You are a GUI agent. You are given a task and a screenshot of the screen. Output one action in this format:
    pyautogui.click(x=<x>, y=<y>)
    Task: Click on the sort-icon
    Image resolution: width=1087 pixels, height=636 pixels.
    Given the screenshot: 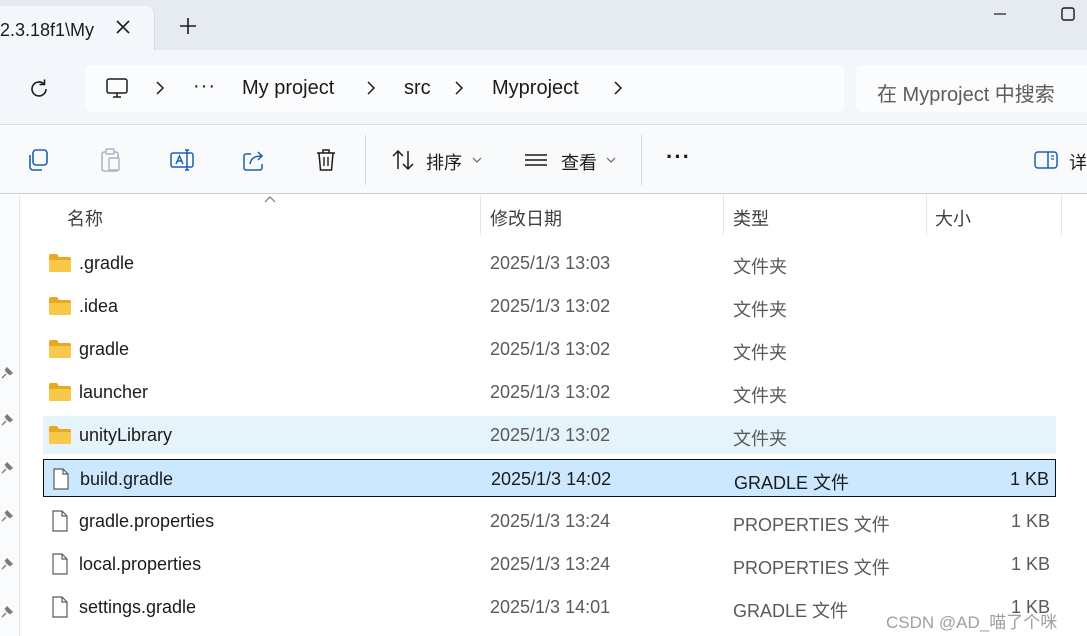 What is the action you would take?
    pyautogui.click(x=403, y=160)
    